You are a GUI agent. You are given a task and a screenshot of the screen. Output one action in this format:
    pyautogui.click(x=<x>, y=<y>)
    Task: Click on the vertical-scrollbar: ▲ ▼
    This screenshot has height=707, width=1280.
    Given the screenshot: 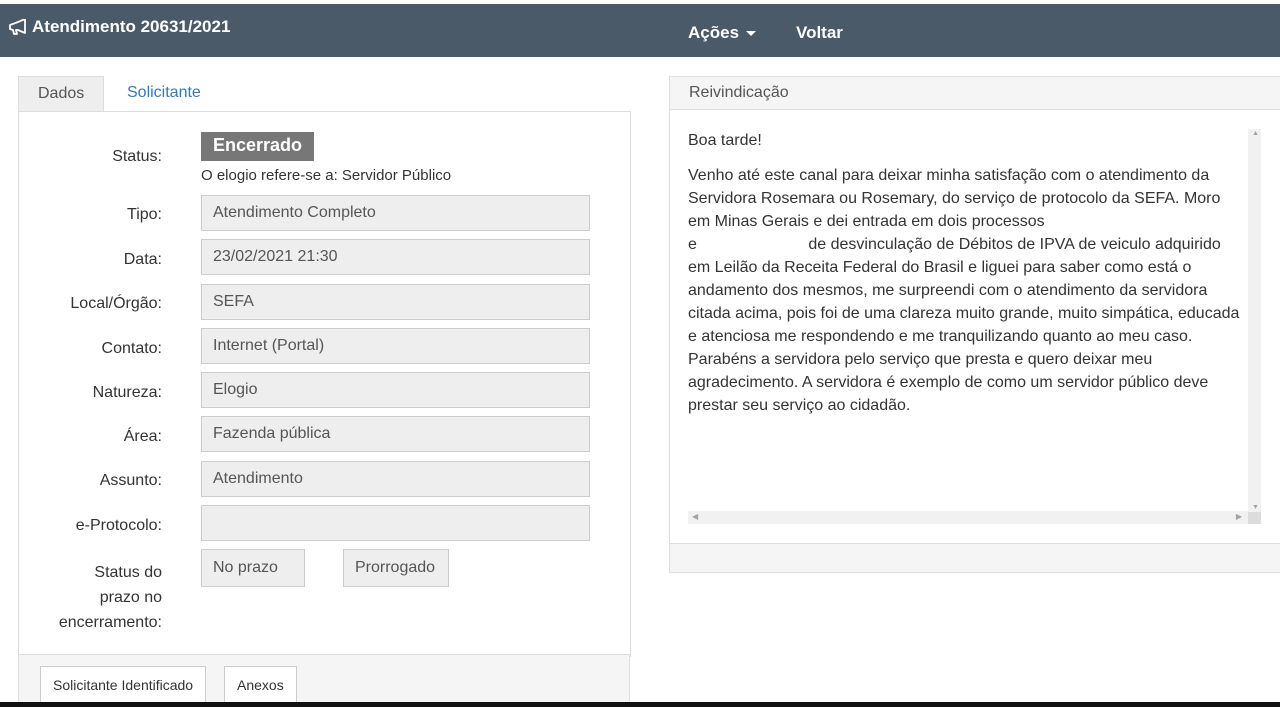 What is the action you would take?
    pyautogui.click(x=1254, y=320)
    